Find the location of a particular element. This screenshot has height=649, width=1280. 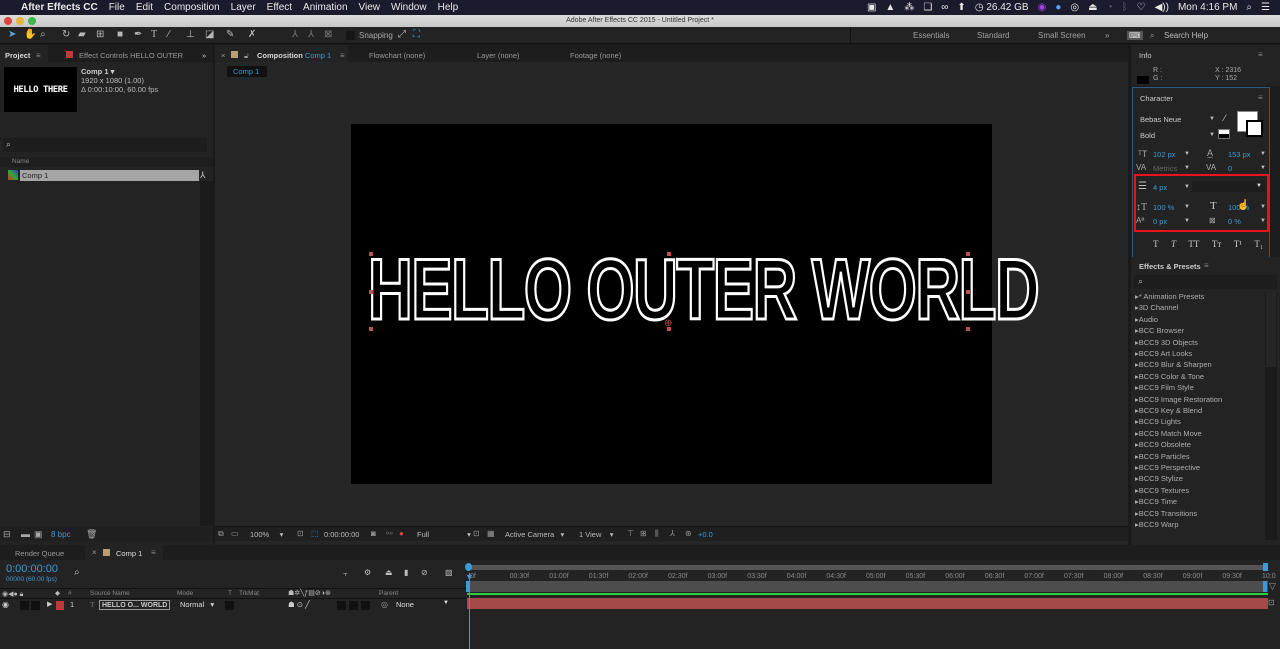

navigator-end-handle is located at coordinates (1265, 567).